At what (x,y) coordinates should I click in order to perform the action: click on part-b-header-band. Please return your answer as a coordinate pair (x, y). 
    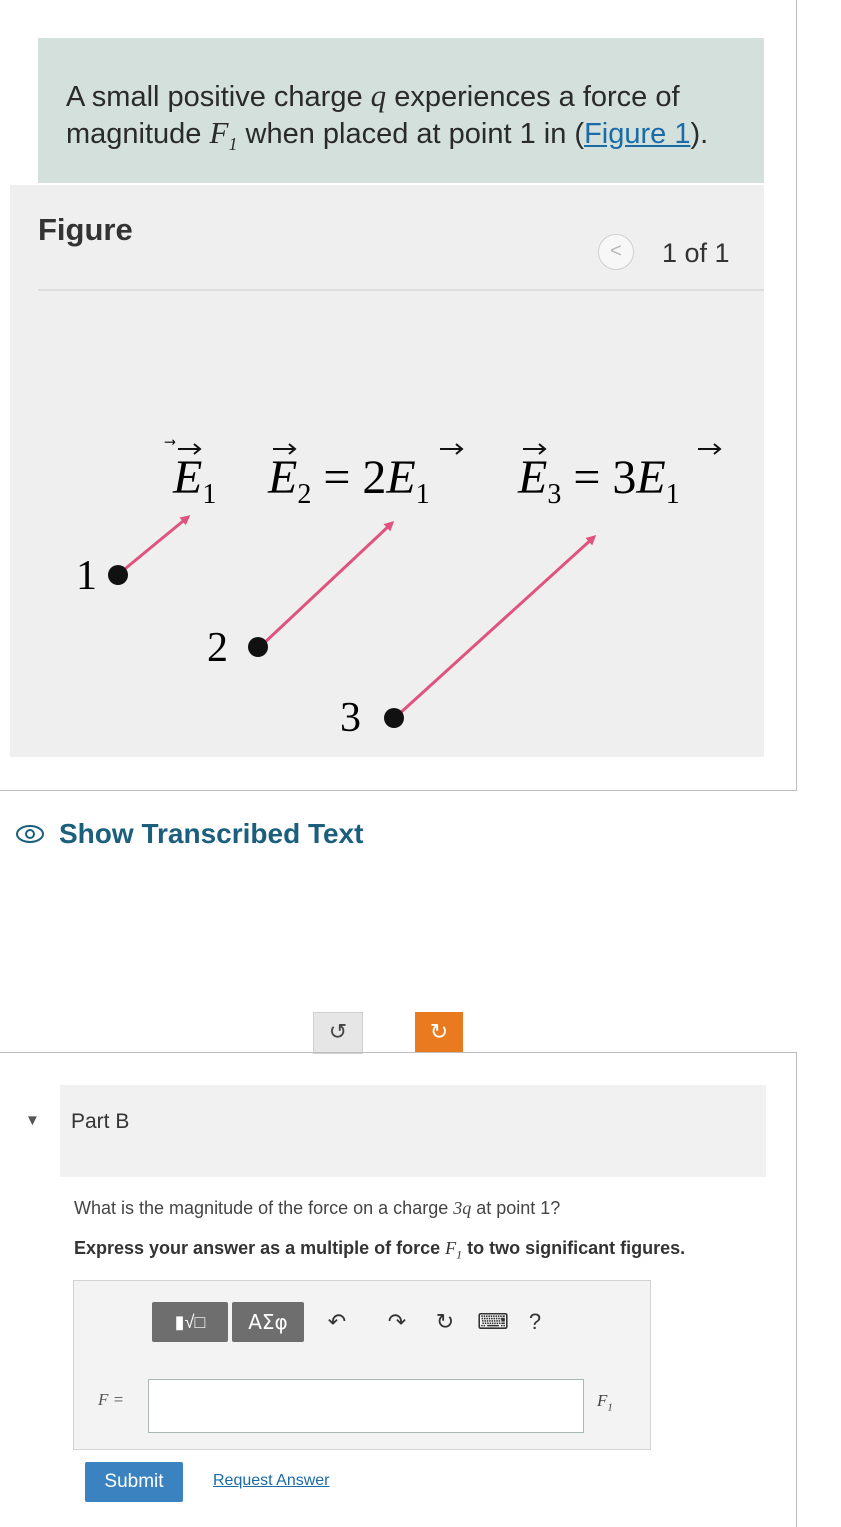
    Looking at the image, I should click on (413, 1131).